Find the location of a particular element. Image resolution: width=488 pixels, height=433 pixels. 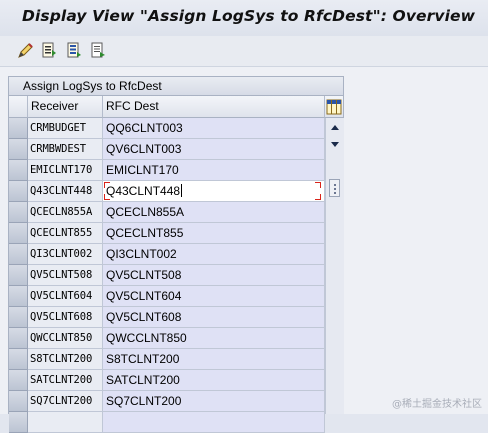

table-row: S8TCLNT200 S8TCLNT200 is located at coordinates (167, 359).